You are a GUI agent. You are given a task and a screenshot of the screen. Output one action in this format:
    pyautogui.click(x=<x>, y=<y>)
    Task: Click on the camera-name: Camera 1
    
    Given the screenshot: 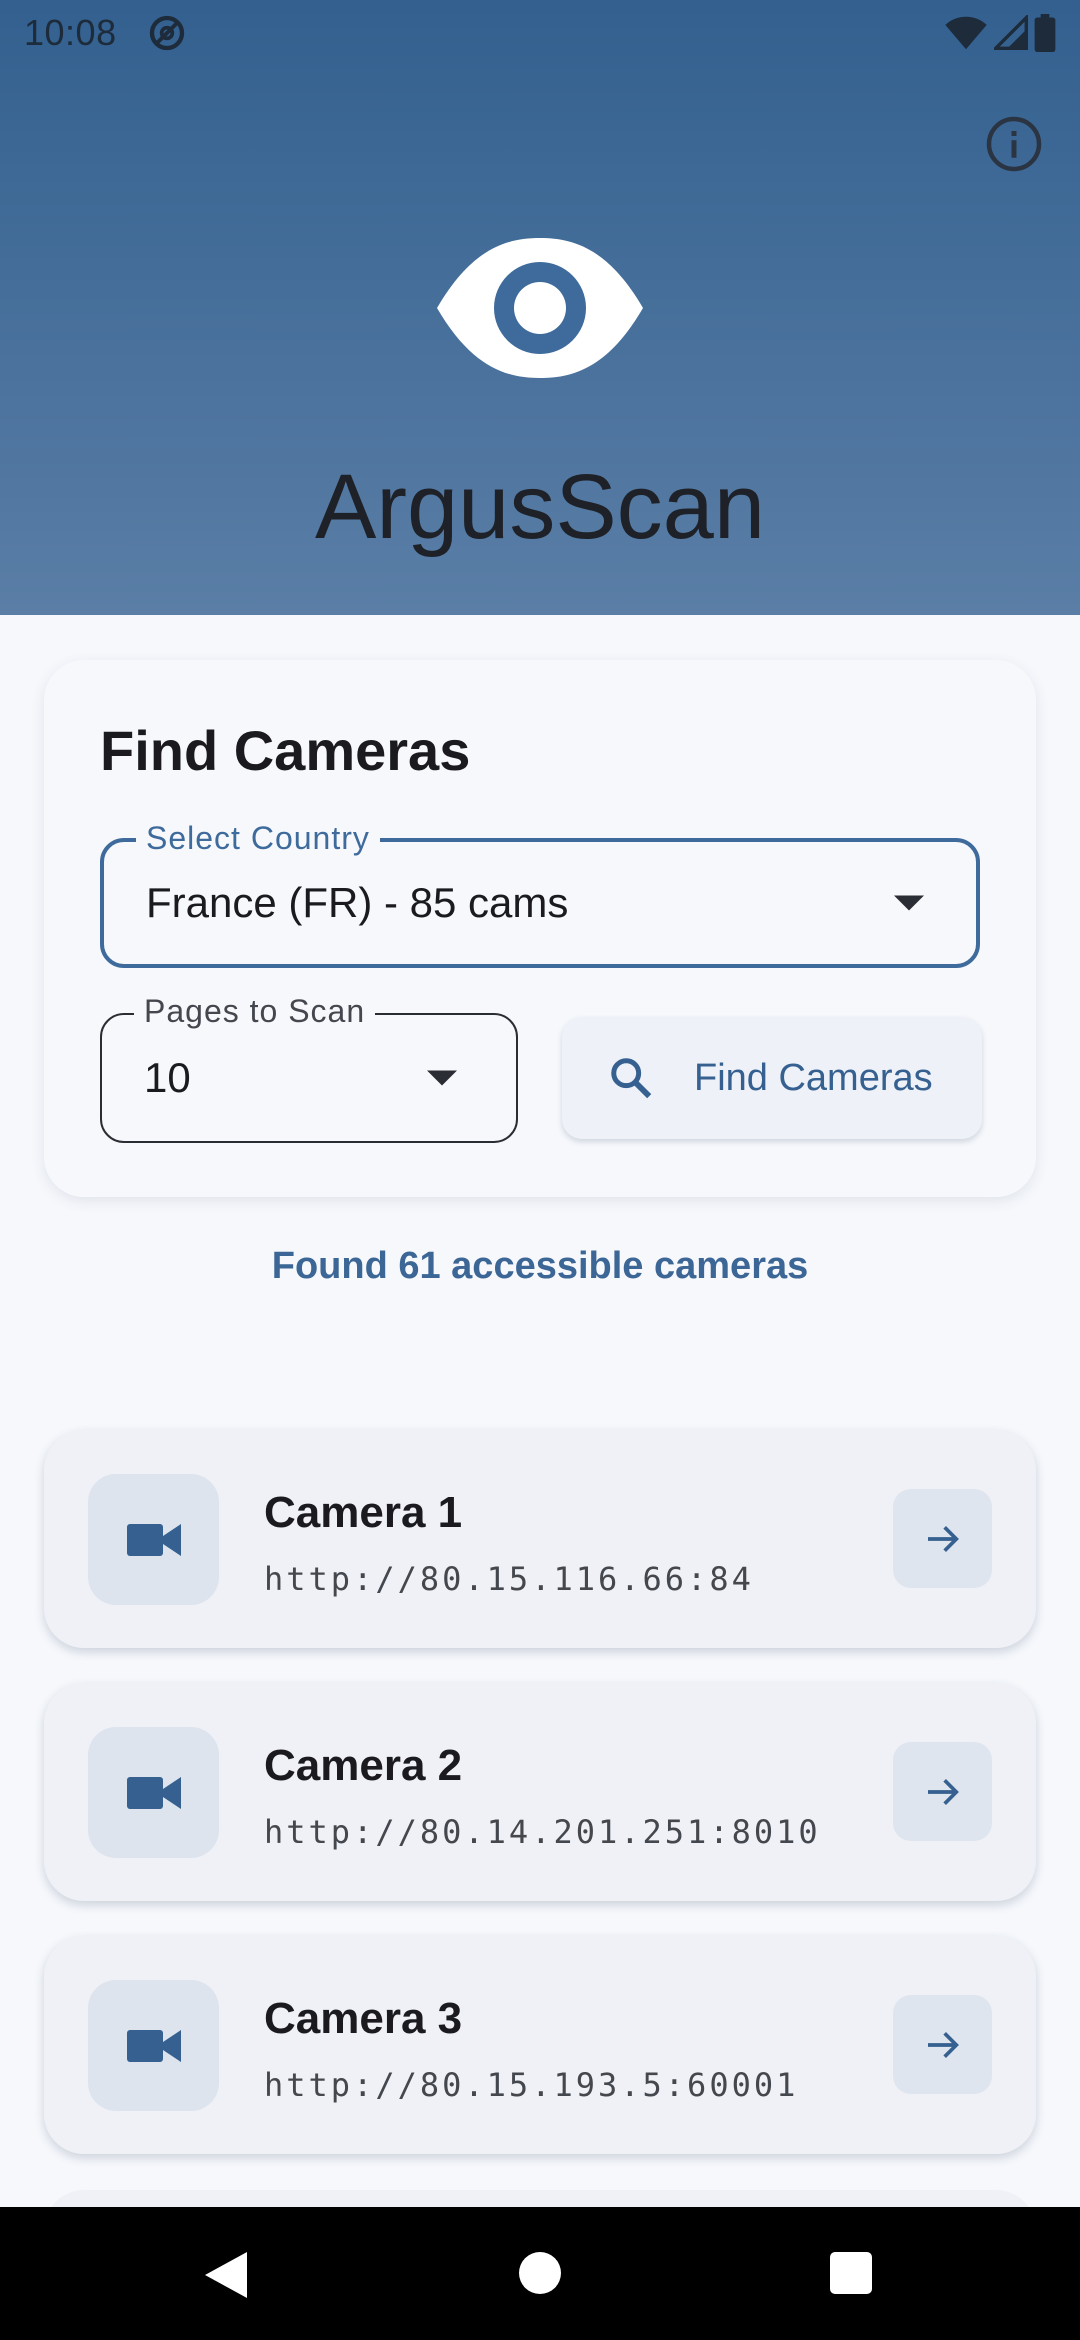 What is the action you would take?
    pyautogui.click(x=363, y=1512)
    